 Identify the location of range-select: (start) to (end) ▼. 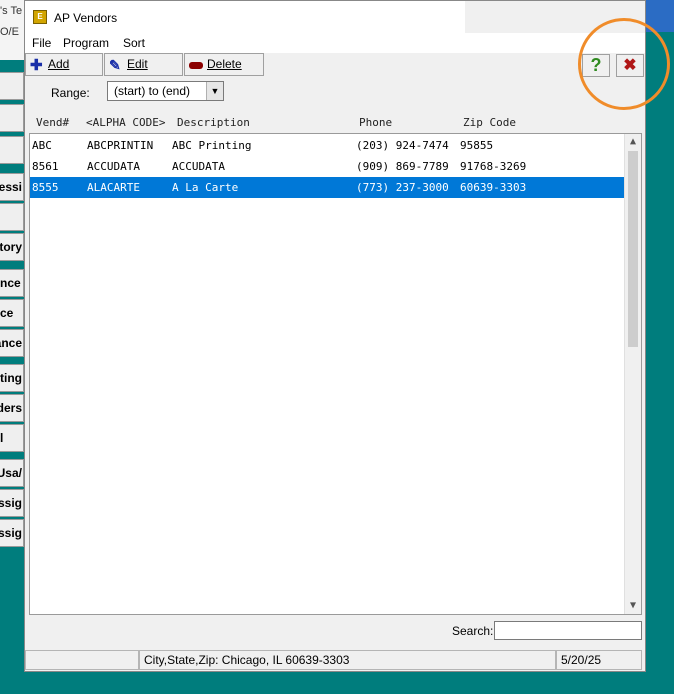
(165, 91).